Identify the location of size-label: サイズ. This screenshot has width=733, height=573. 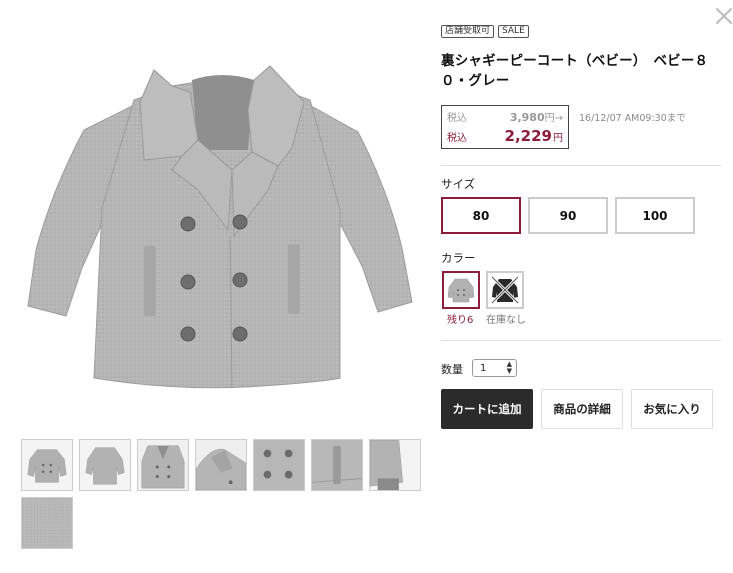
(458, 184).